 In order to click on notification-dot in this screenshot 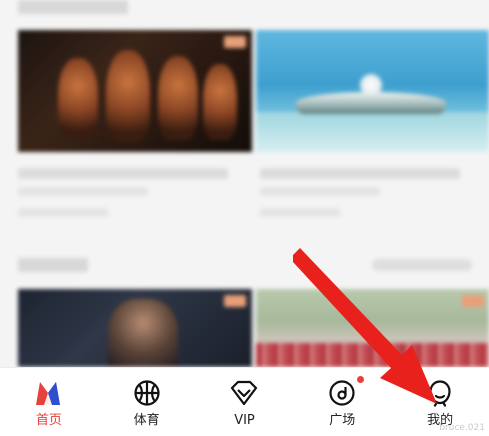, I will do `click(361, 379)`.